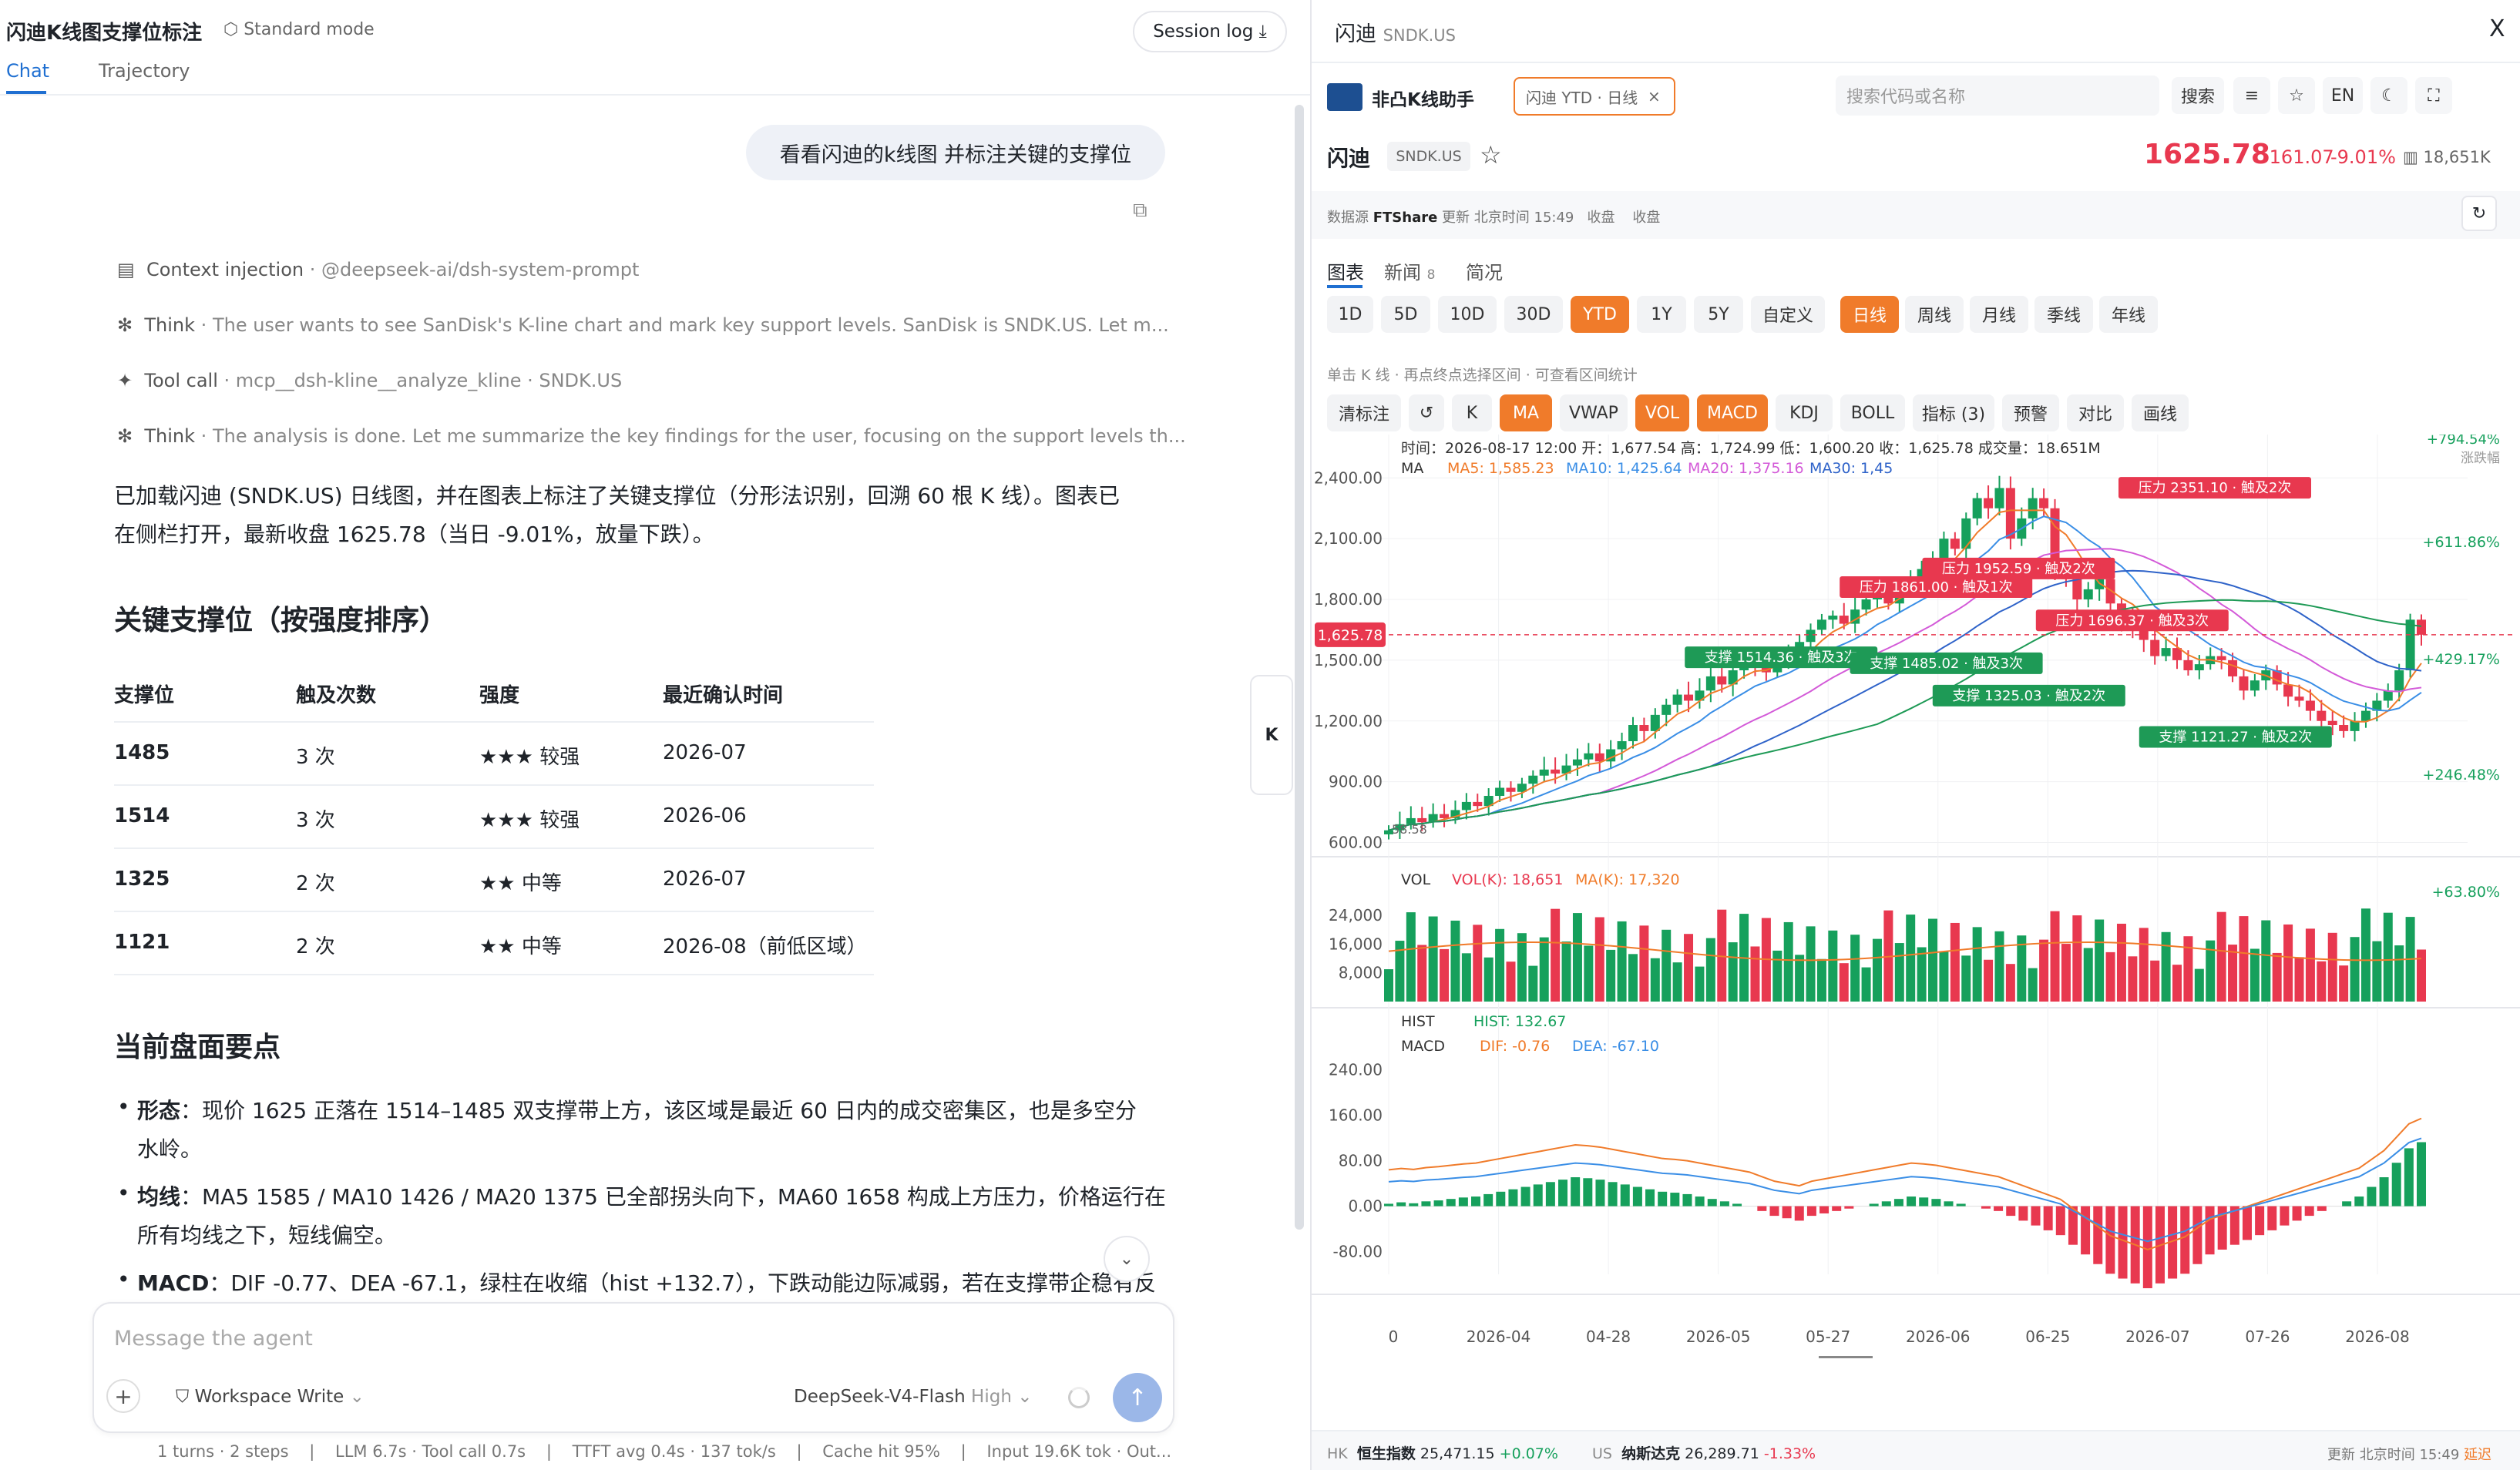  What do you see at coordinates (267, 1235) in the screenshot?
I see `bullet-line: 所有均线之下，短线偏空。` at bounding box center [267, 1235].